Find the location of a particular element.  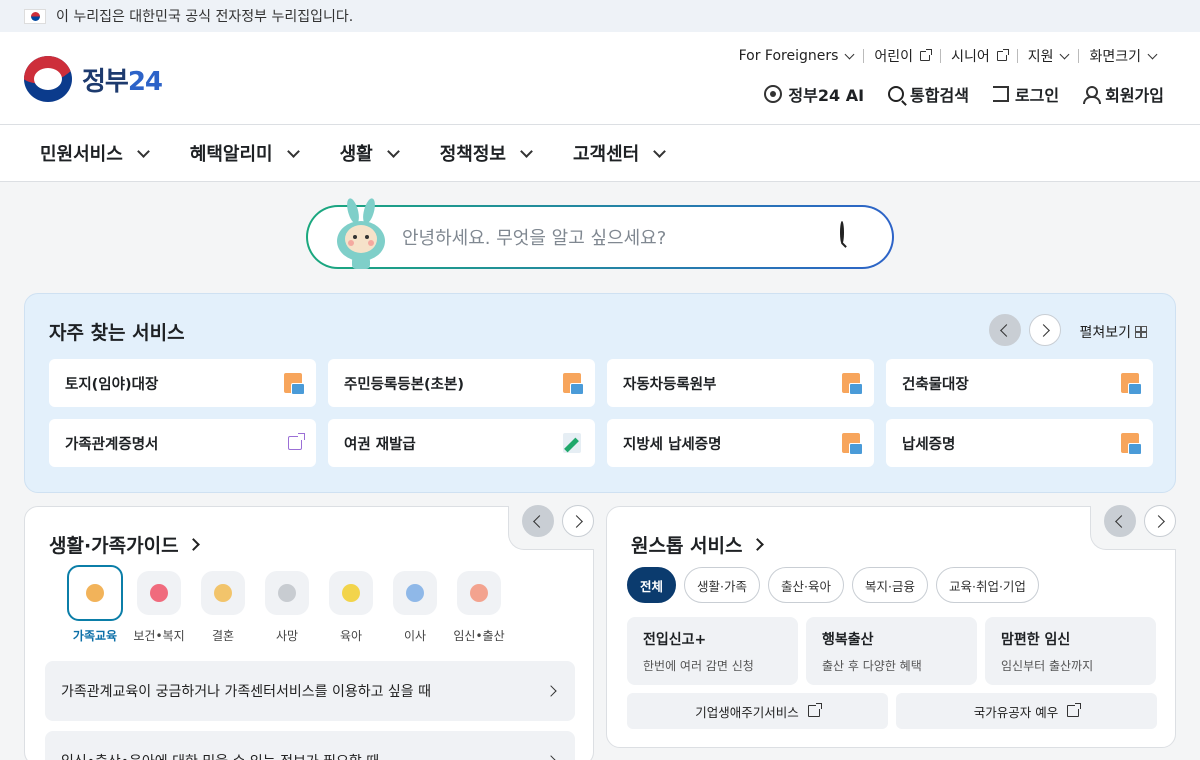

nav-benefit-alerts: 혜택알리미 is located at coordinates (245, 153).